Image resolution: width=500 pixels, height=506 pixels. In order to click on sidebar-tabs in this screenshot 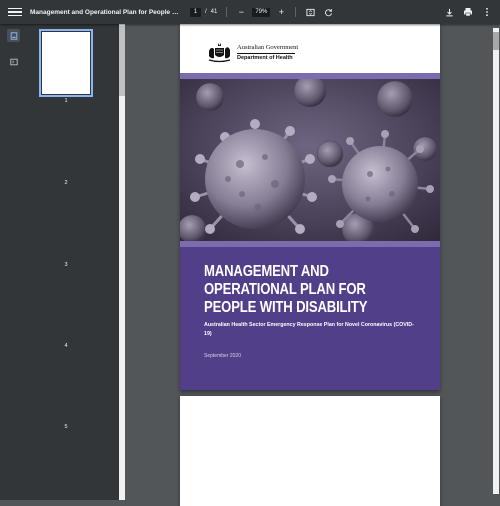, I will do `click(14, 262)`.